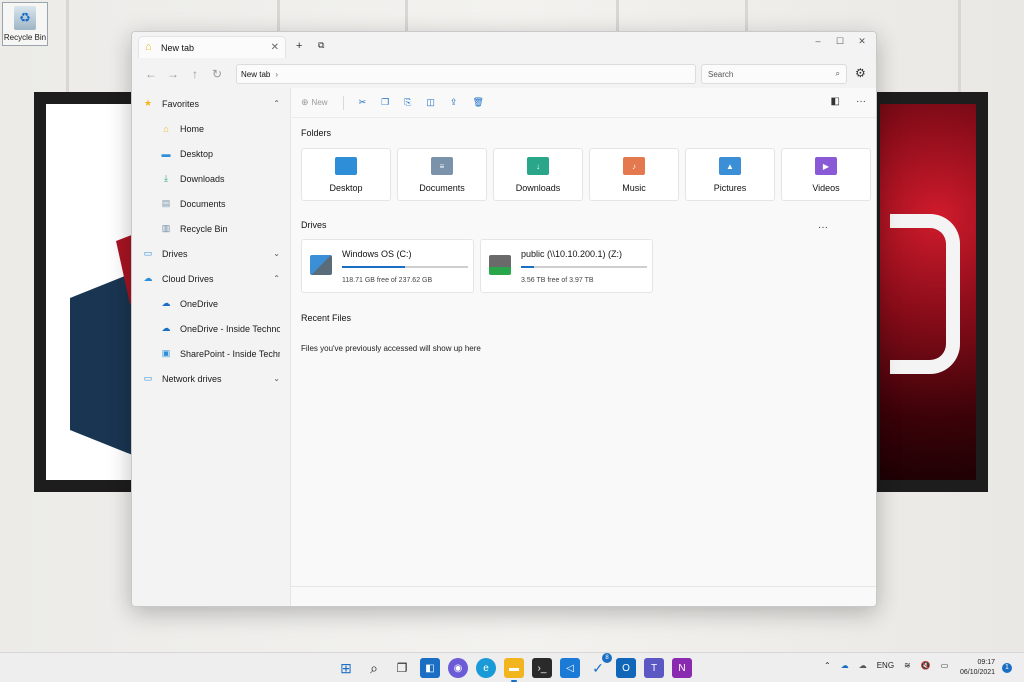  What do you see at coordinates (583, 103) in the screenshot?
I see `command-bar: ⊕ New ✂ ❐ ⎘ ◫ ⇪ 🗑 ◧ ···` at bounding box center [583, 103].